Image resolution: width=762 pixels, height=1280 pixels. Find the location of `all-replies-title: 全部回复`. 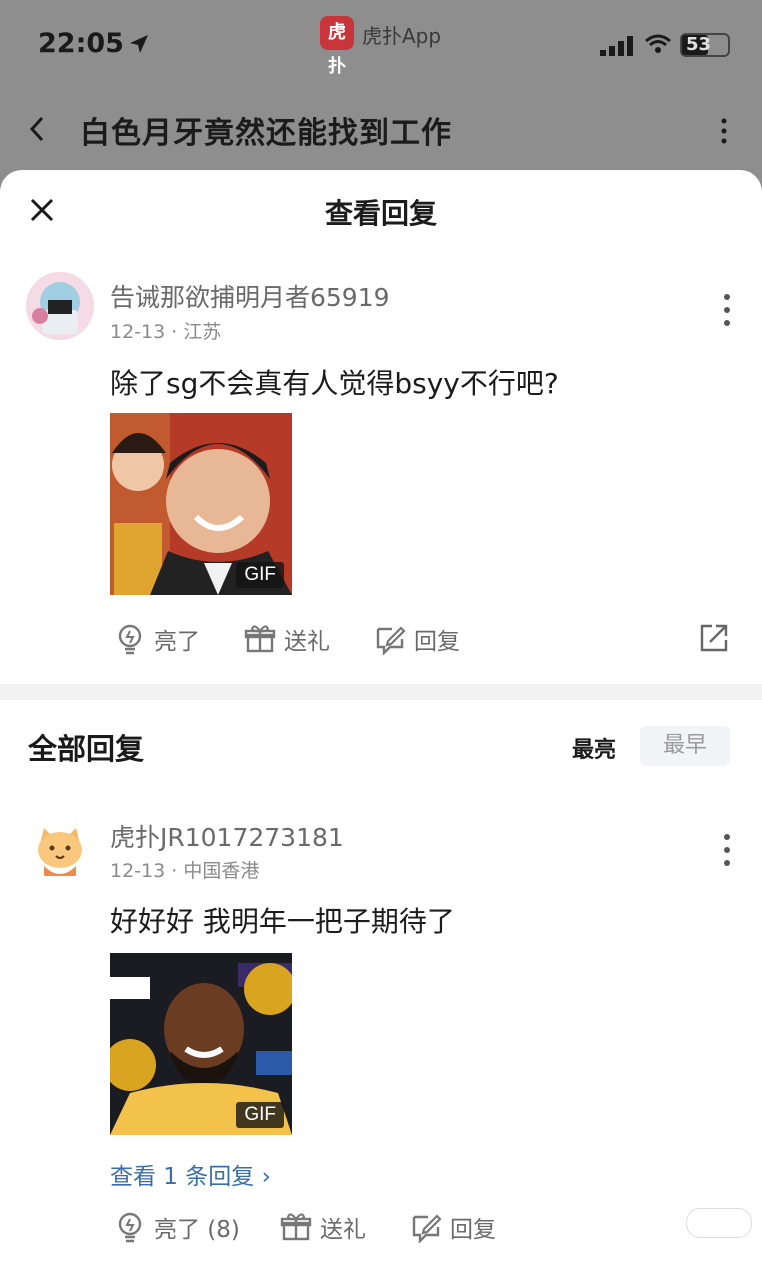

all-replies-title: 全部回复 is located at coordinates (86, 749).